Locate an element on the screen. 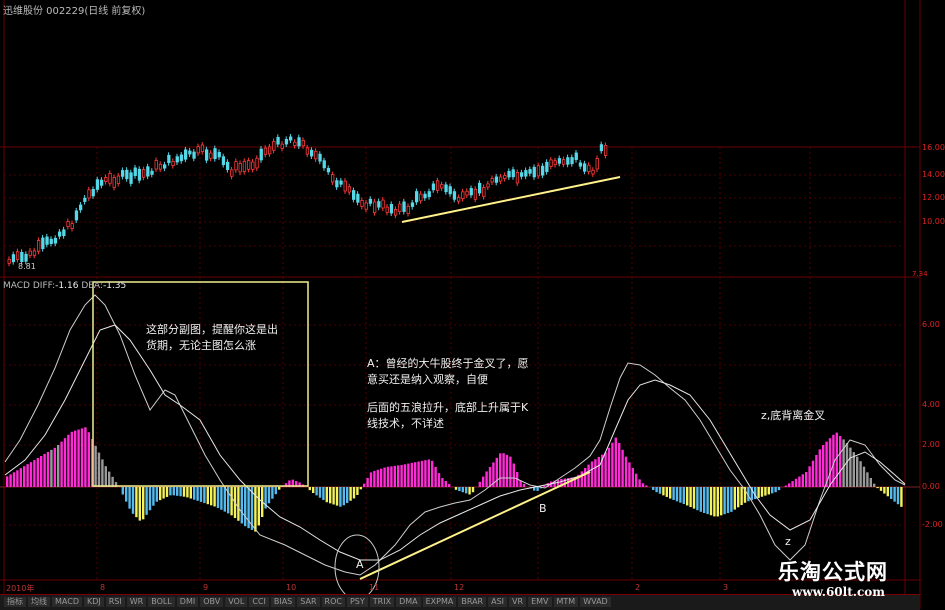  indicator-tab: ROC is located at coordinates (333, 602).